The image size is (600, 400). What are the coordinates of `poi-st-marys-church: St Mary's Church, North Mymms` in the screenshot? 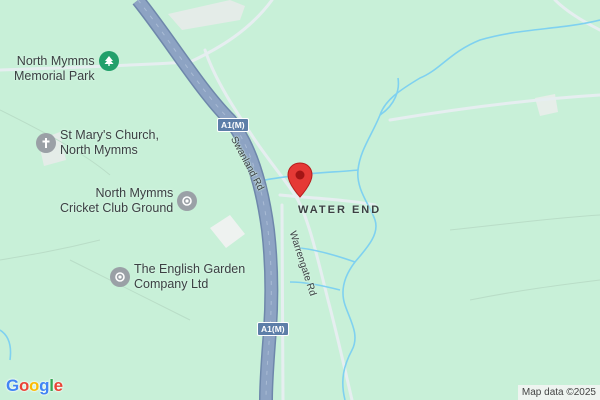 It's located at (97, 143).